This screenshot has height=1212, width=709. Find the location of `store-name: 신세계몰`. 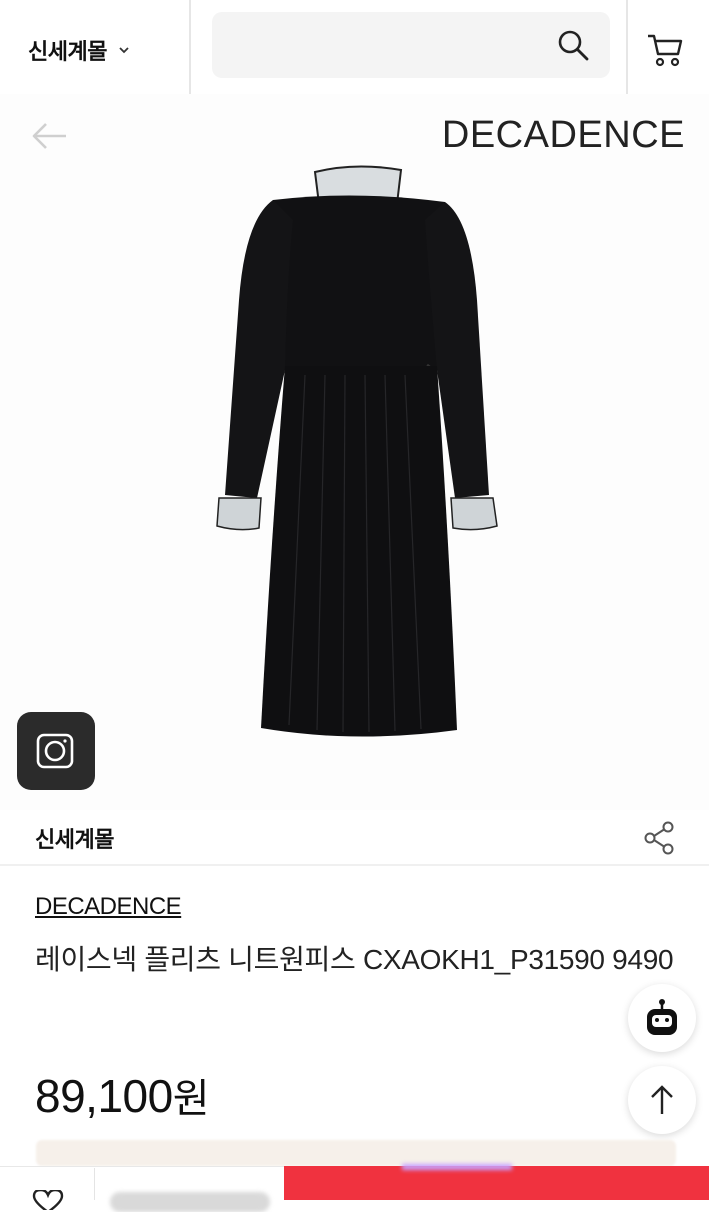

store-name: 신세계몰 is located at coordinates (74, 839).